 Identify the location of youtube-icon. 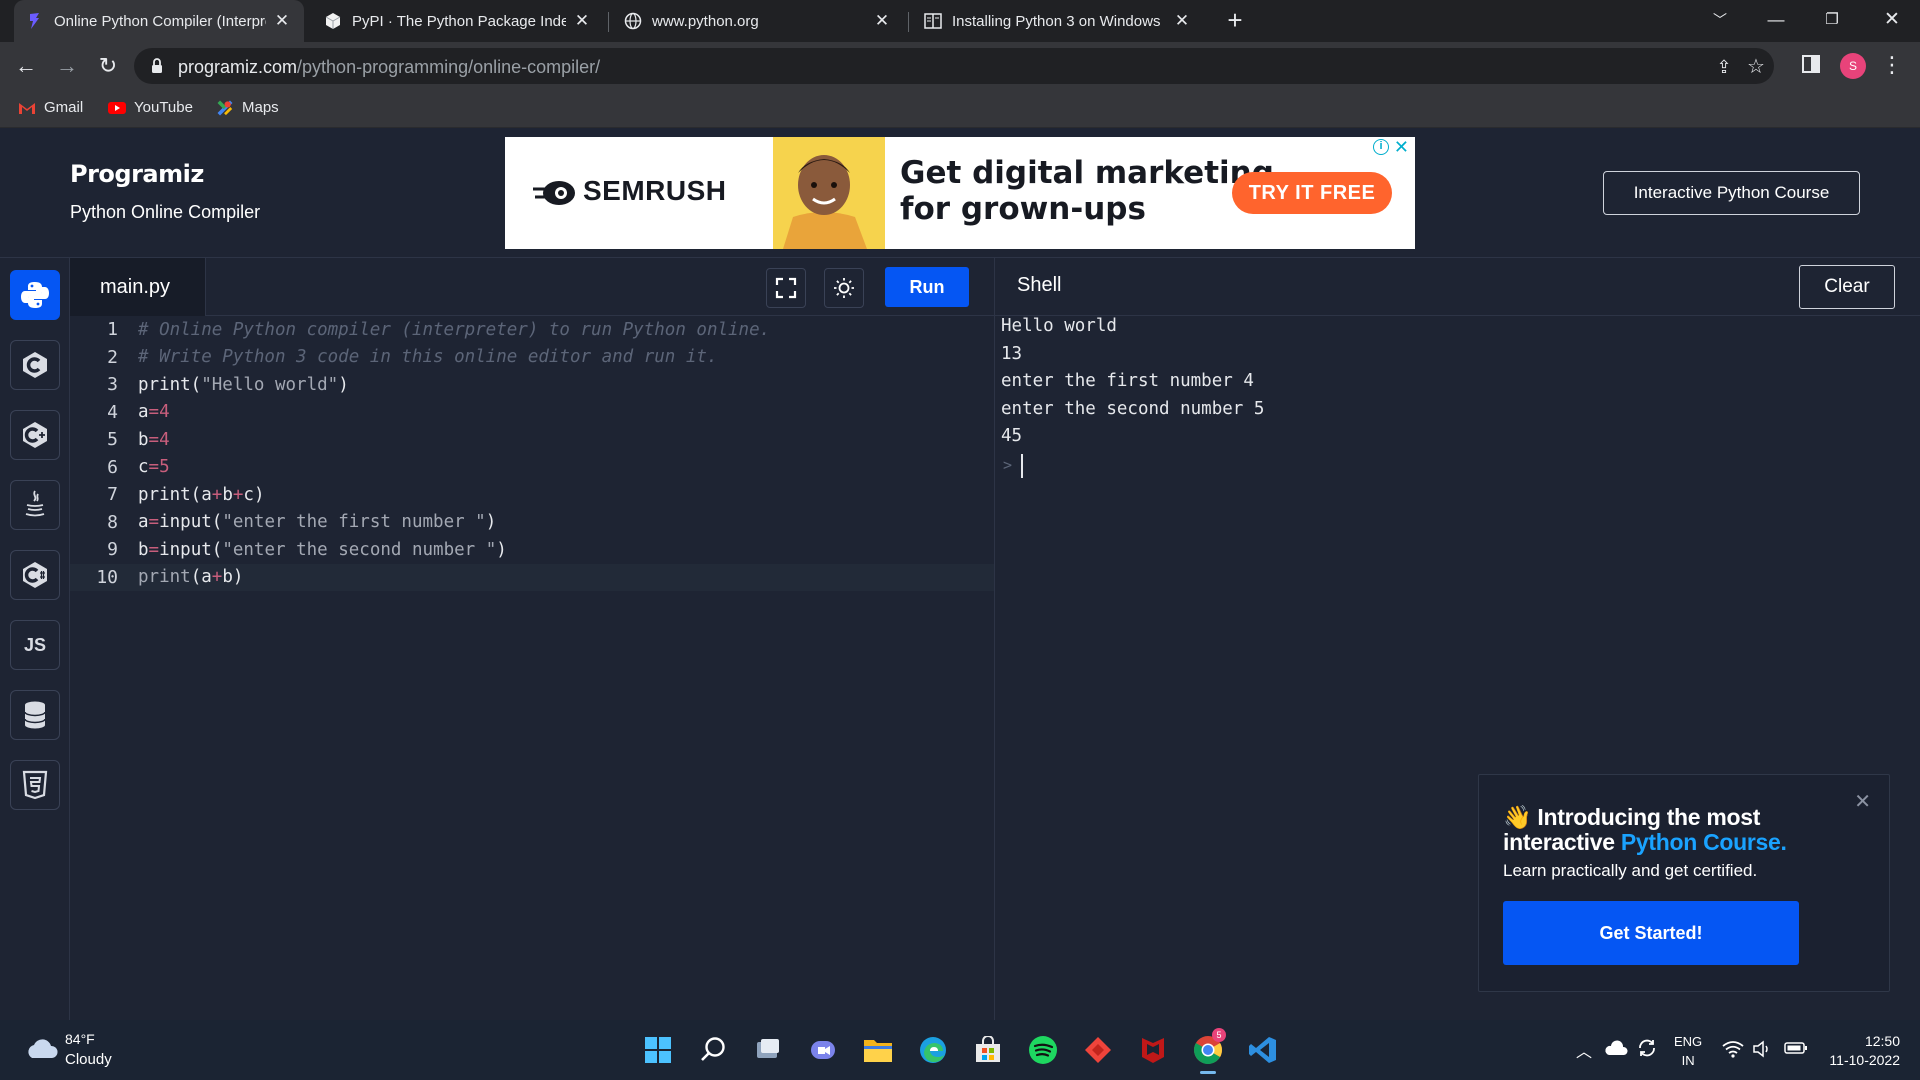
(117, 107).